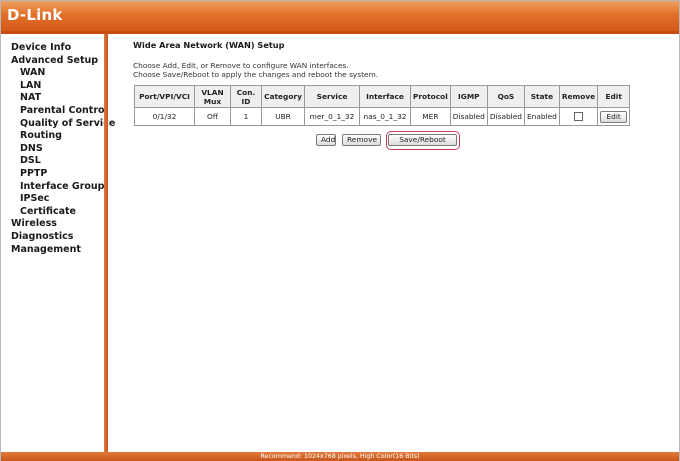  What do you see at coordinates (332, 96) in the screenshot?
I see `header-service: Service` at bounding box center [332, 96].